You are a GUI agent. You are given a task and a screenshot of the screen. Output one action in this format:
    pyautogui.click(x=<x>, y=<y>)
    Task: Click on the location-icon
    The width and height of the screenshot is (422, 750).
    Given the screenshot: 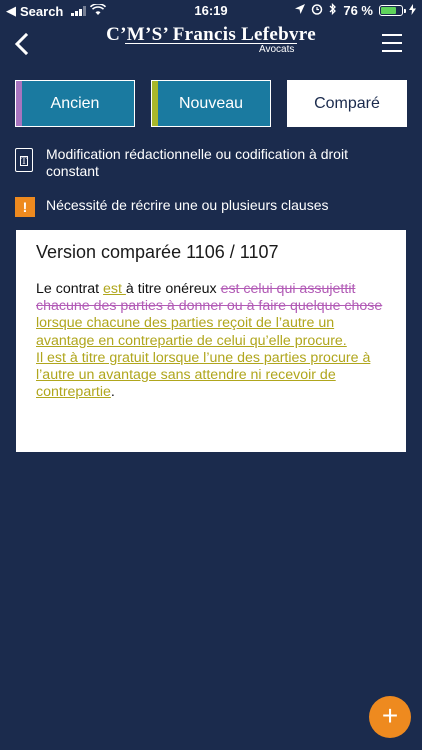 What is the action you would take?
    pyautogui.click(x=300, y=10)
    